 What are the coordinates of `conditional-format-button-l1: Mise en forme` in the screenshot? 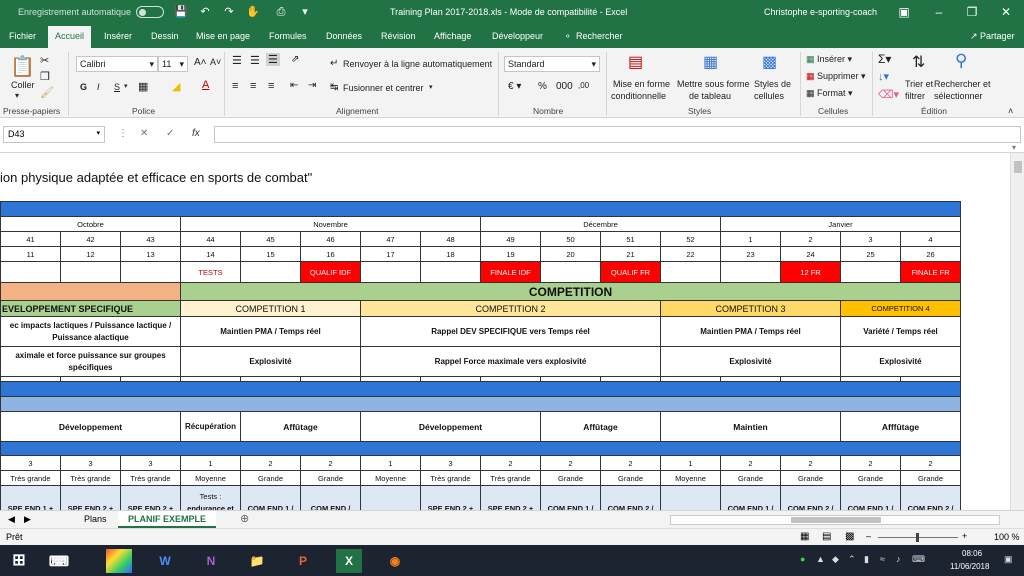 It's located at (641, 84).